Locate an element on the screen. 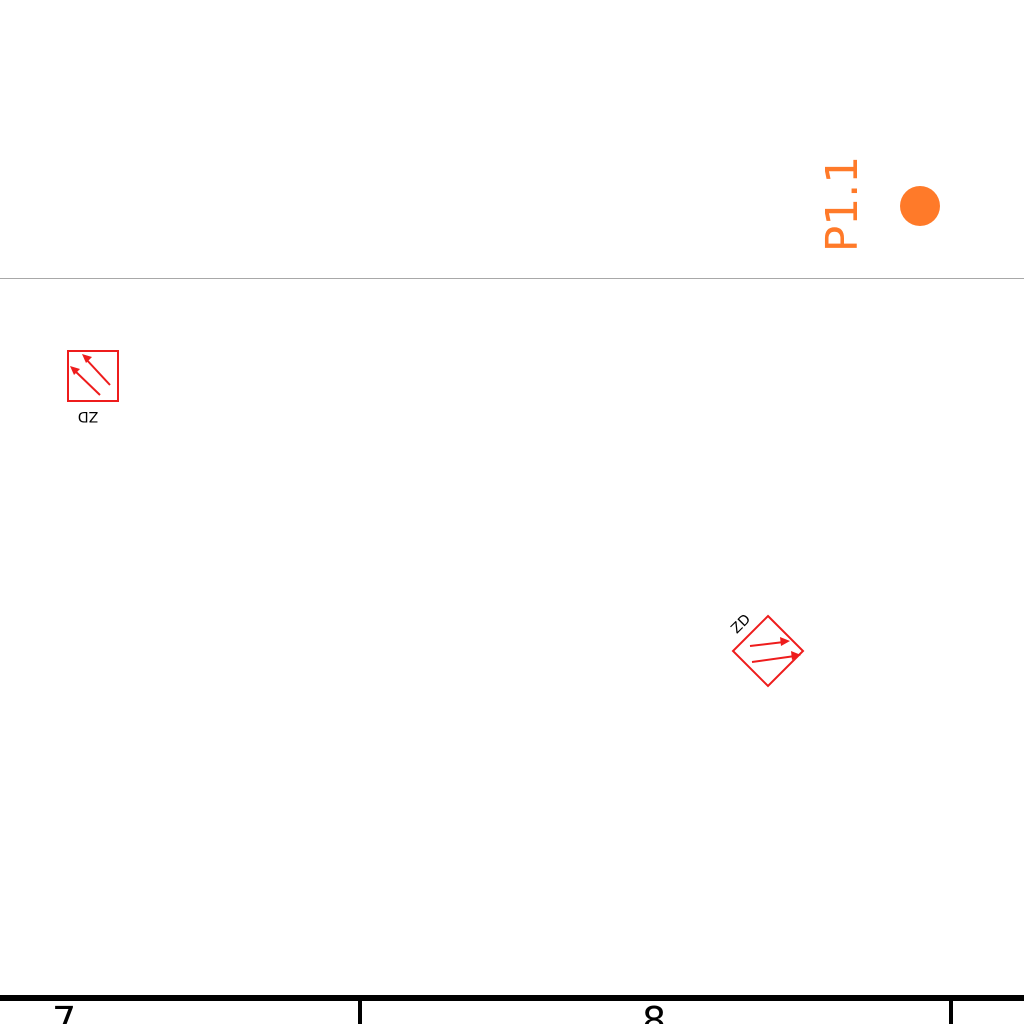 The image size is (1024, 1024). zd-square-symbol: ZD is located at coordinates (93, 387).